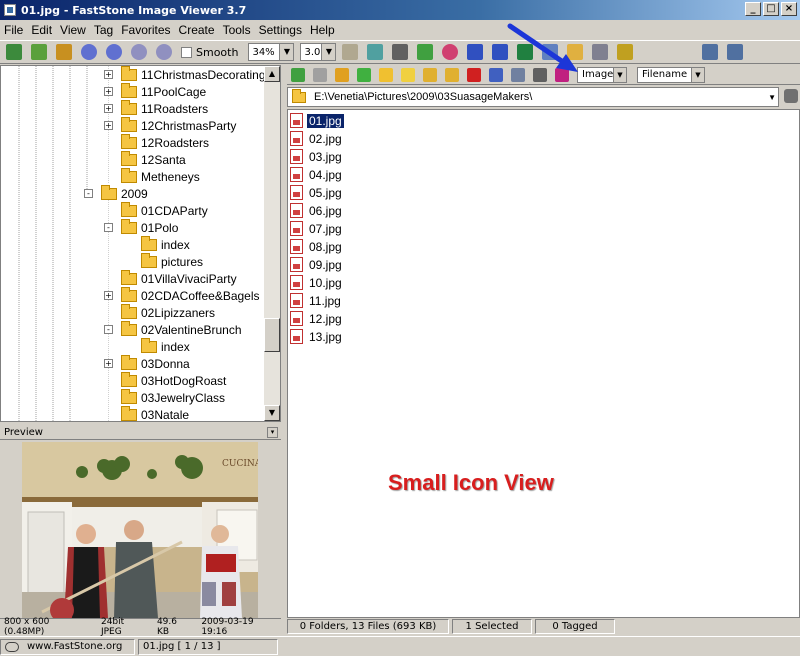 The width and height of the screenshot is (800, 656). Describe the element at coordinates (41, 30) in the screenshot. I see `menu-edit: Edit` at that location.